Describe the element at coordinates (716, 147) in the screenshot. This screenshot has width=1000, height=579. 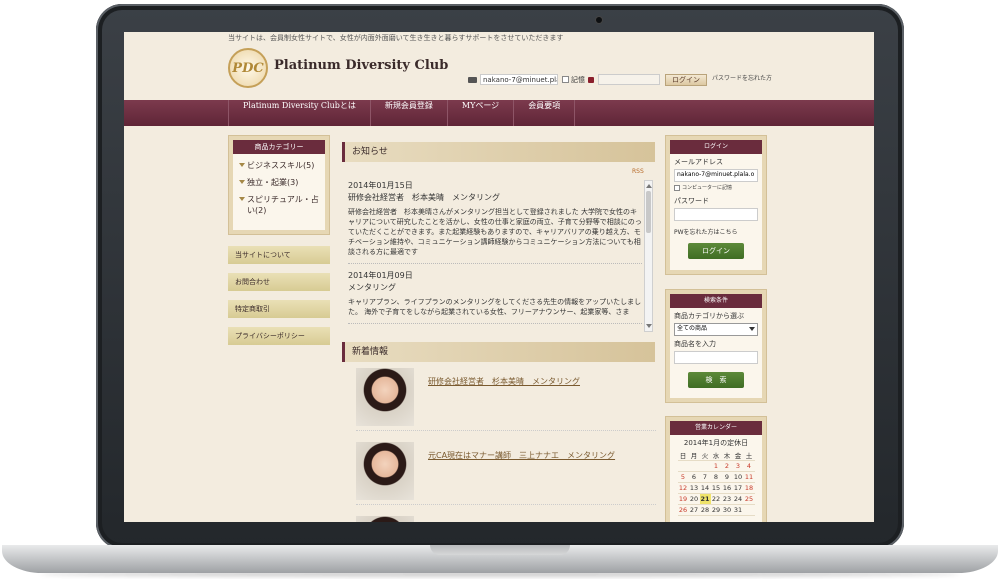
I see `login-box-header: ログイン` at that location.